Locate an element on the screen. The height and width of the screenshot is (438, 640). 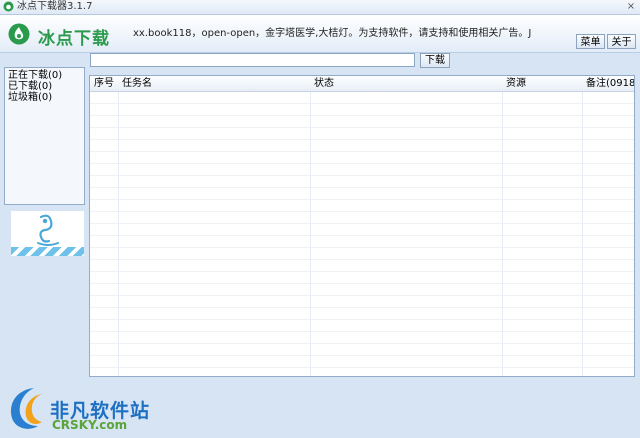
crsky-logo-icon is located at coordinates (26, 408).